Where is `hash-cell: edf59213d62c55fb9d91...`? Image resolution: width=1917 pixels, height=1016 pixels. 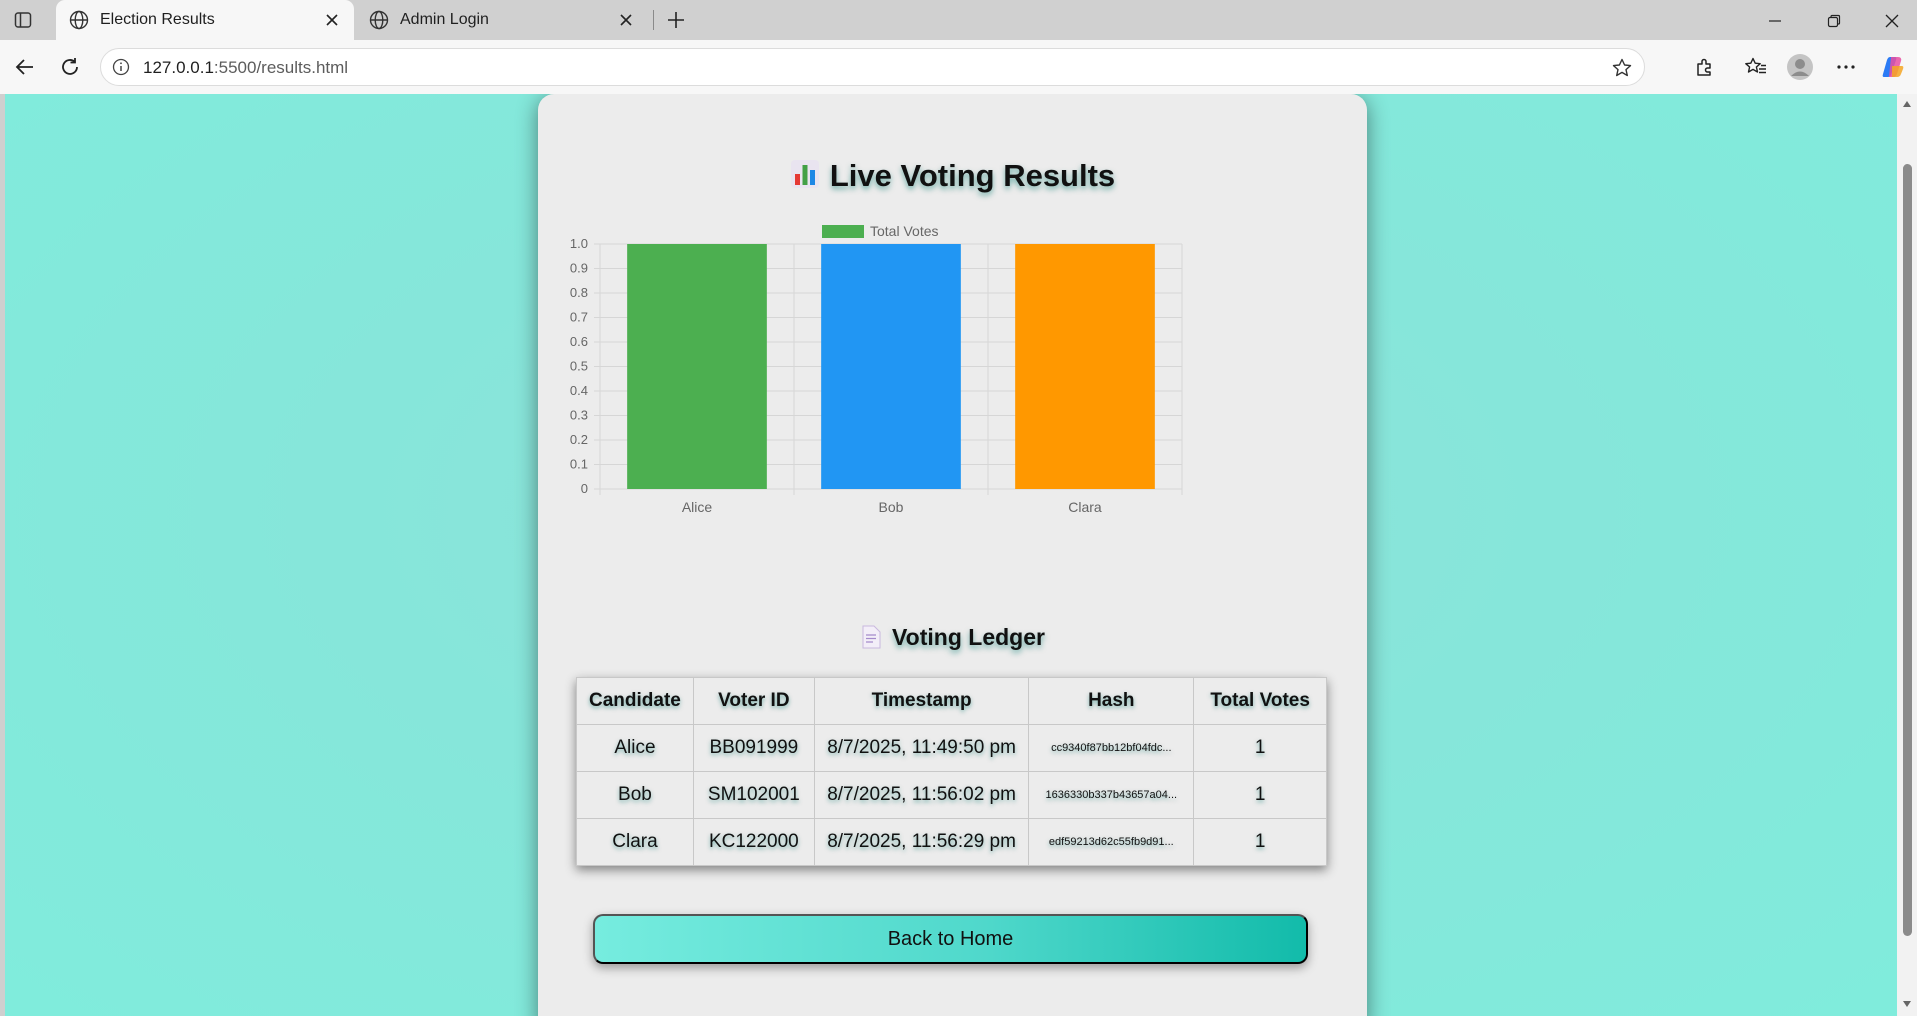 hash-cell: edf59213d62c55fb9d91... is located at coordinates (1111, 842).